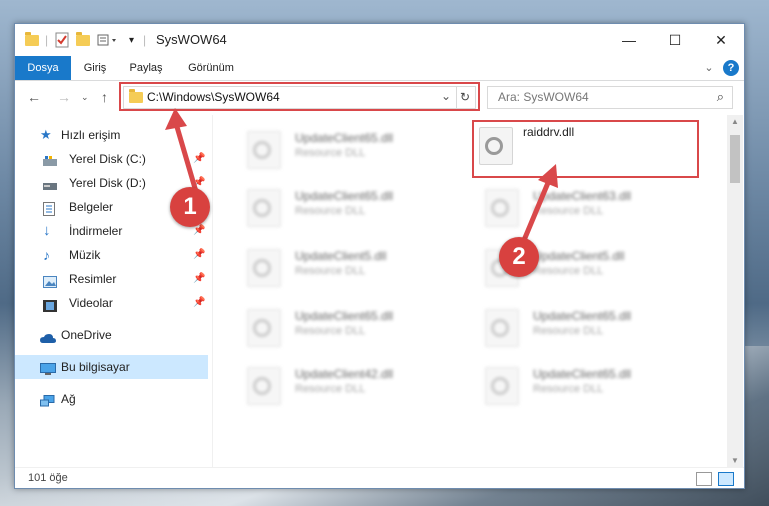  What do you see at coordinates (361, 177) in the screenshot?
I see `annotation-arrows` at bounding box center [361, 177].